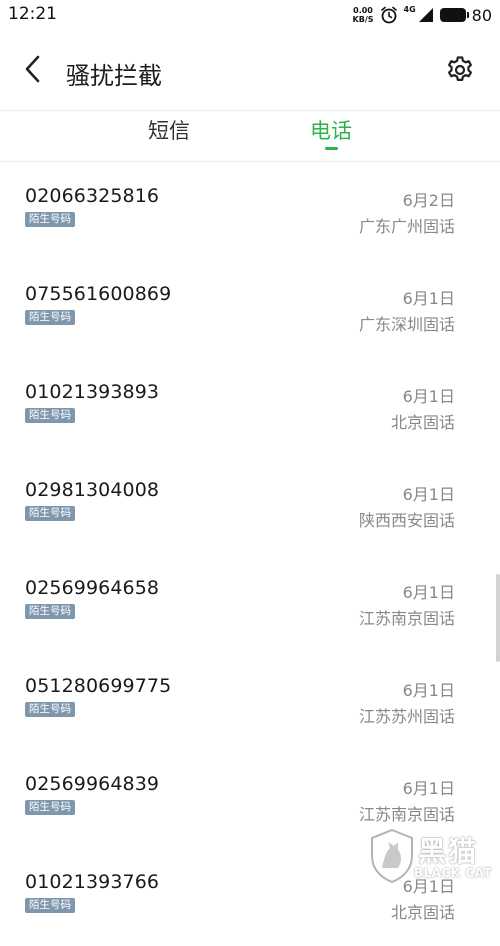 This screenshot has height=946, width=500. I want to click on network-speed: 0.00 KB/S, so click(363, 15).